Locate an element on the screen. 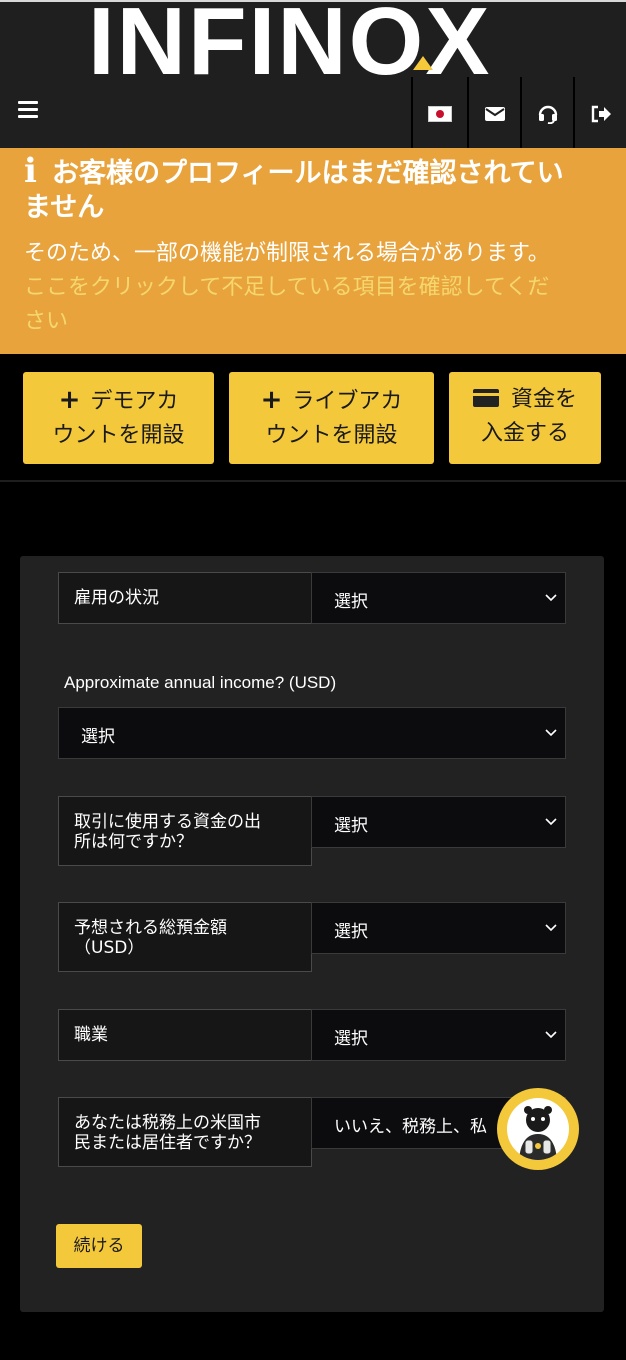  occupation-select: 選択 is located at coordinates (438, 1035).